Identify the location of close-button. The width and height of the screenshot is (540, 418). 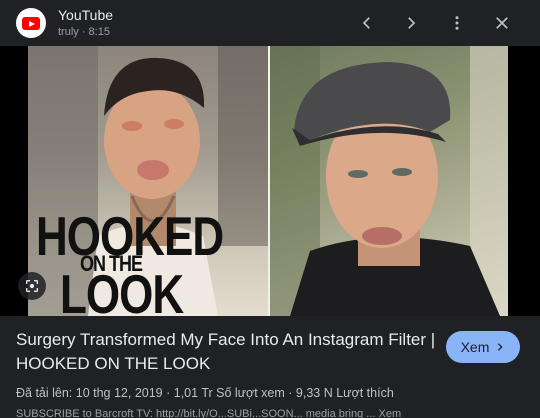
(502, 23).